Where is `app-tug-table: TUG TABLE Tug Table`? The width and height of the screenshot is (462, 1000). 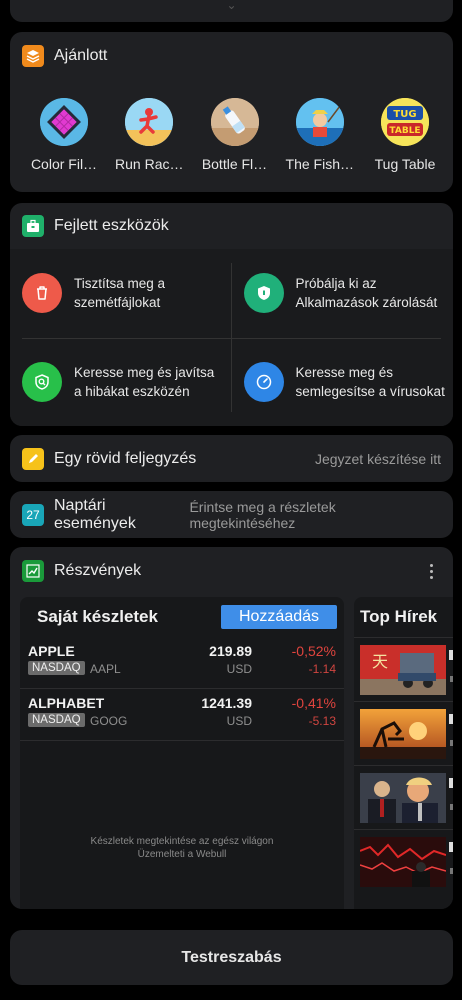
app-tug-table: TUG TABLE Tug Table is located at coordinates (405, 135).